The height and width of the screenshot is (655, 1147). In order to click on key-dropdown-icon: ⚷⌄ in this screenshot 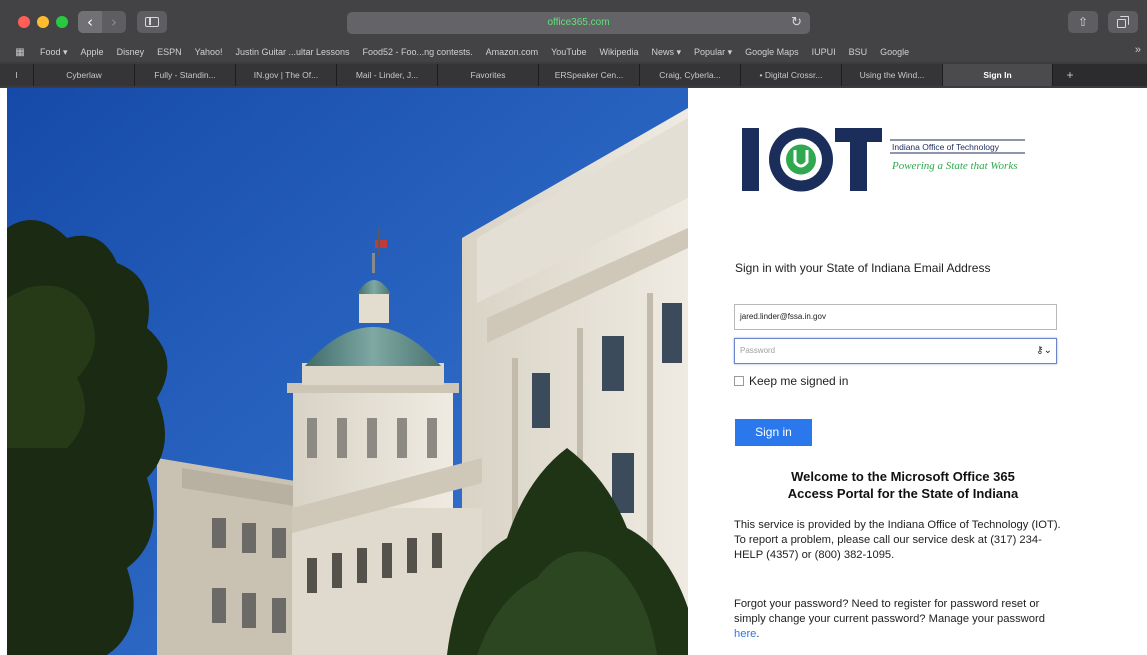, I will do `click(1044, 351)`.